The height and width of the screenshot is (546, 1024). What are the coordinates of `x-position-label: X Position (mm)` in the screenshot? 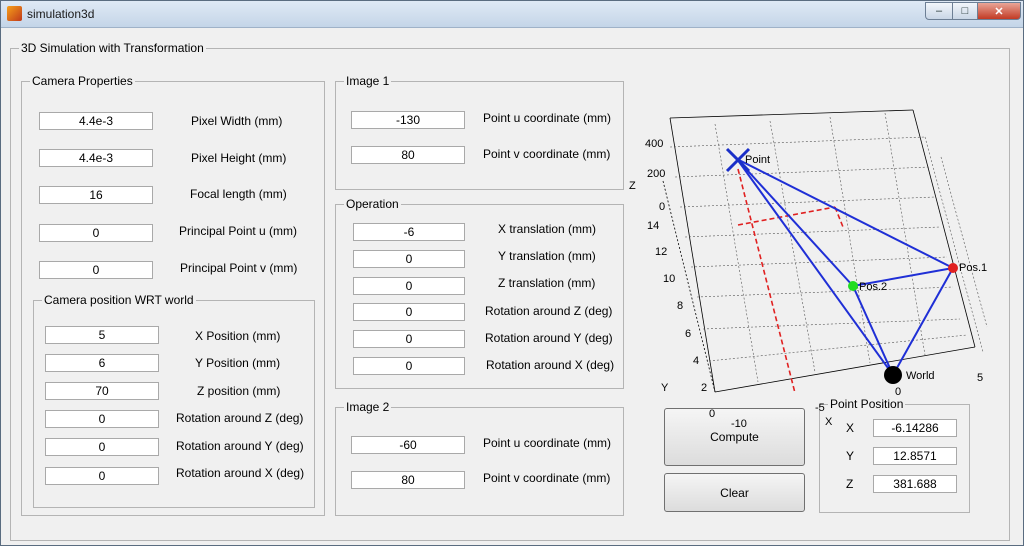 It's located at (238, 336).